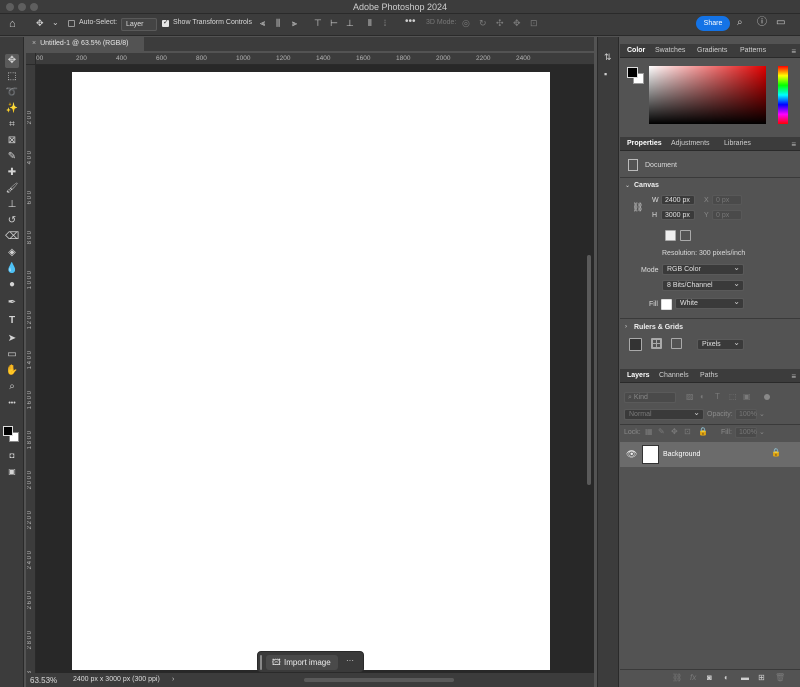 This screenshot has height=687, width=800. Describe the element at coordinates (12, 285) in the screenshot. I see `dodge-tool-icon: ●` at that location.